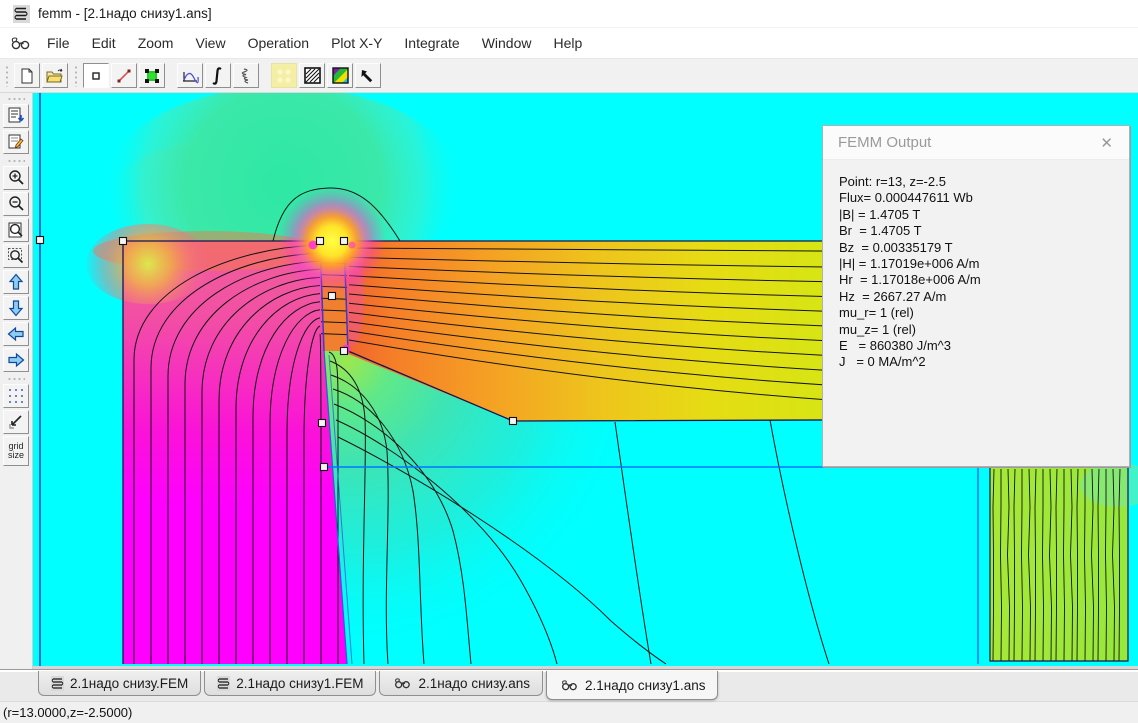 The image size is (1138, 723). What do you see at coordinates (356, 43) in the screenshot?
I see `menu-plot-xy: Plot X-Y` at bounding box center [356, 43].